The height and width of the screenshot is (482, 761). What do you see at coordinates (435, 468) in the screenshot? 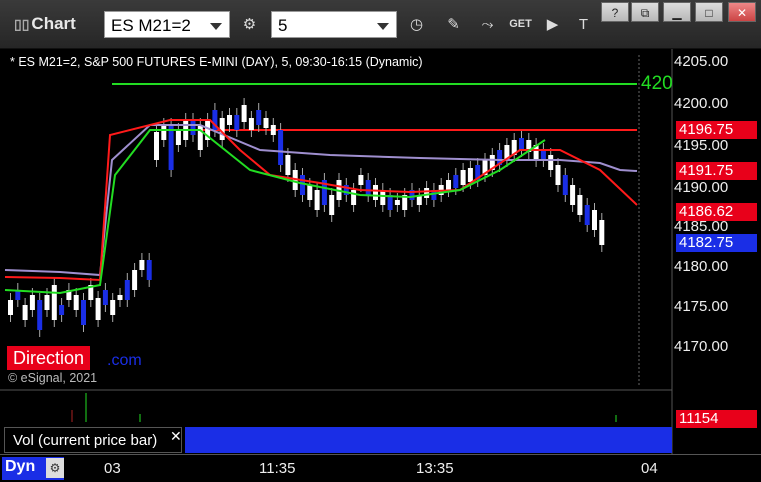
I see `time-axis-label: 13:35` at bounding box center [435, 468].